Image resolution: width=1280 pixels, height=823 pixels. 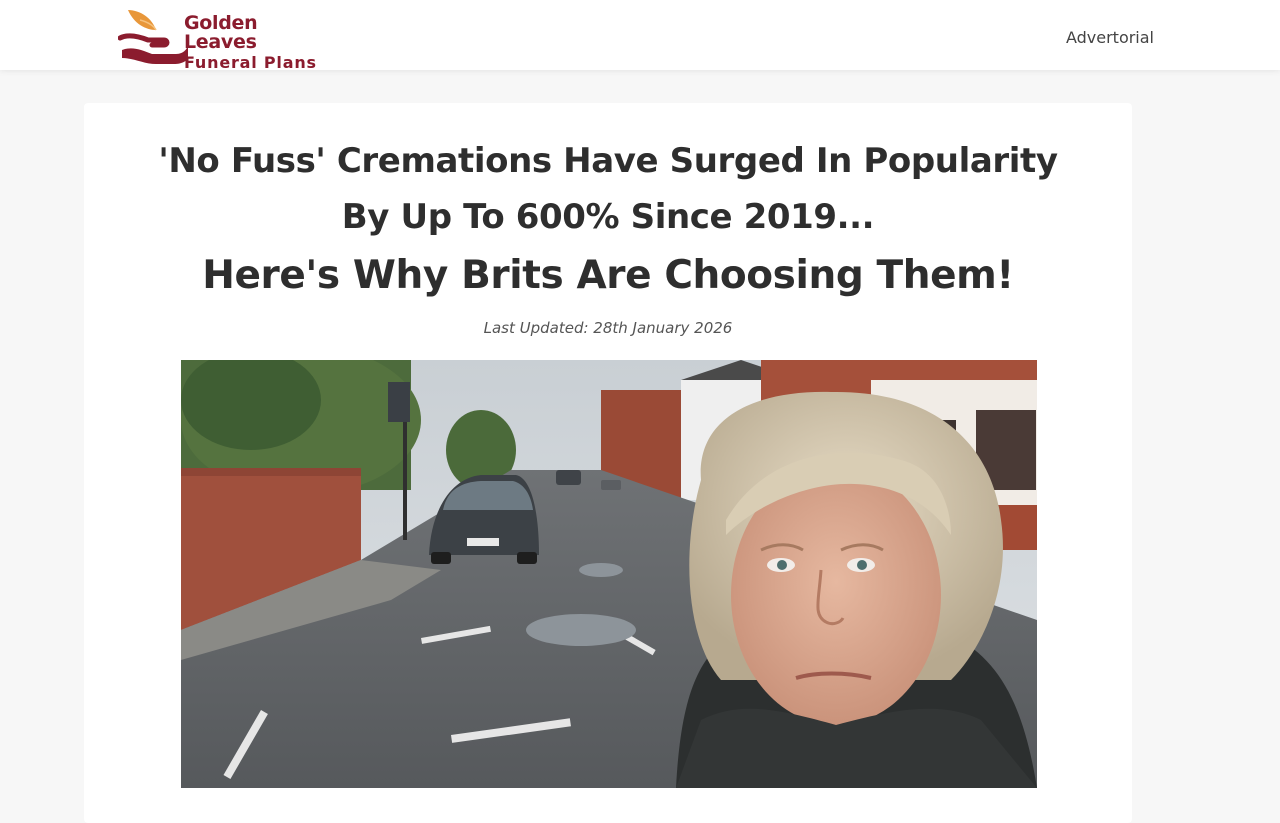 What do you see at coordinates (1109, 37) in the screenshot?
I see `advertorial-label: Advertorial` at bounding box center [1109, 37].